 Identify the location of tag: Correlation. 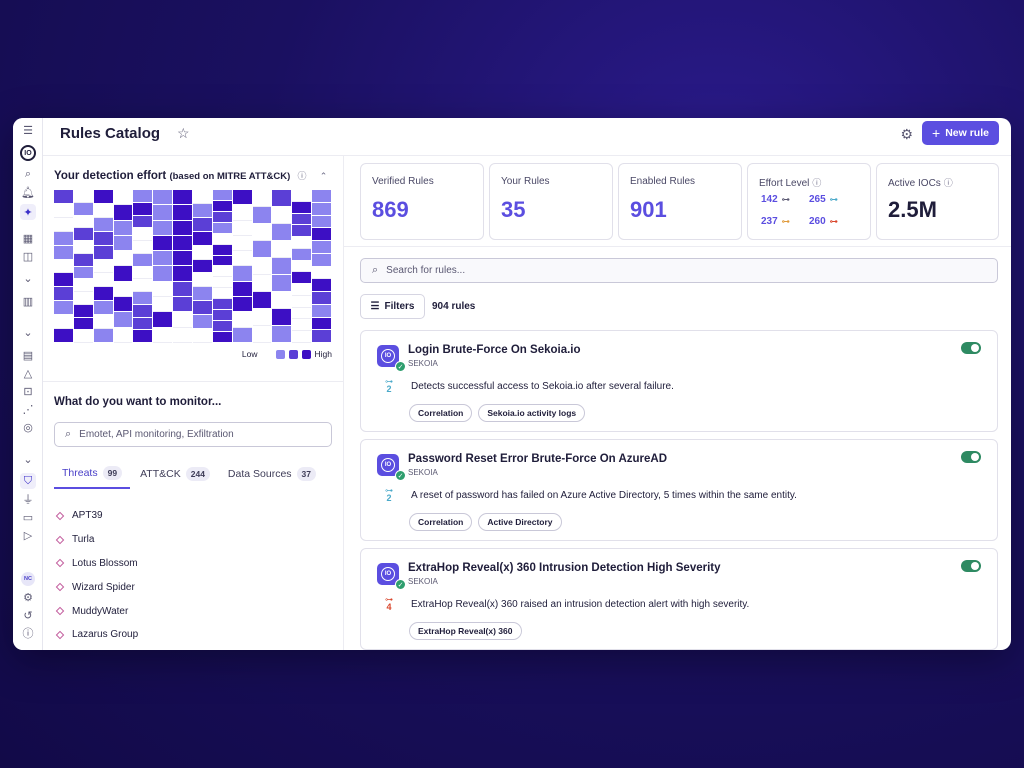
(441, 413).